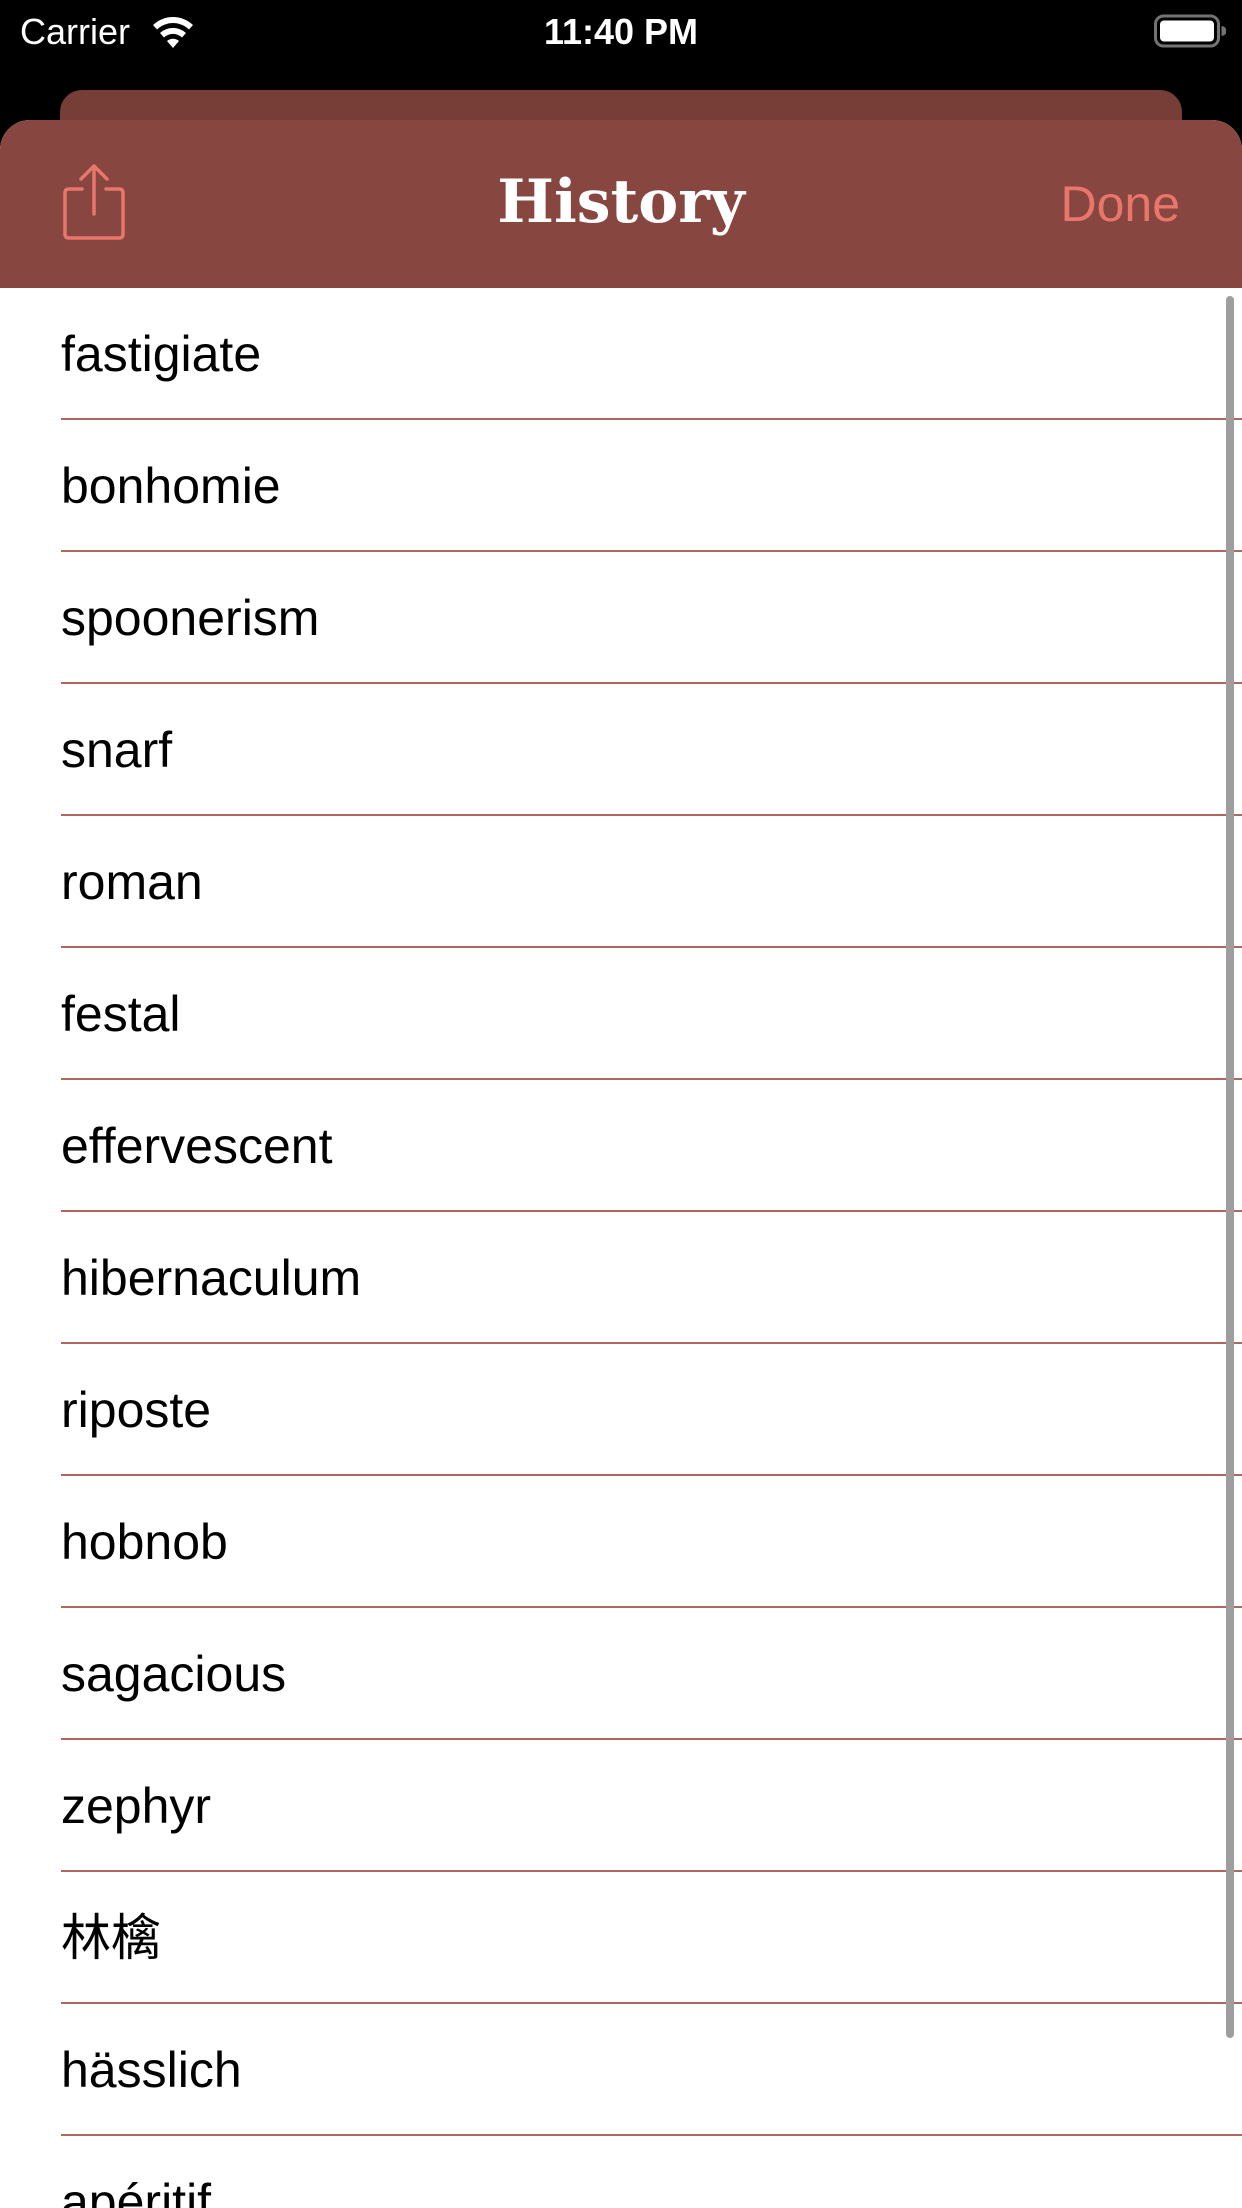  I want to click on clock: 11:40 PM, so click(621, 31).